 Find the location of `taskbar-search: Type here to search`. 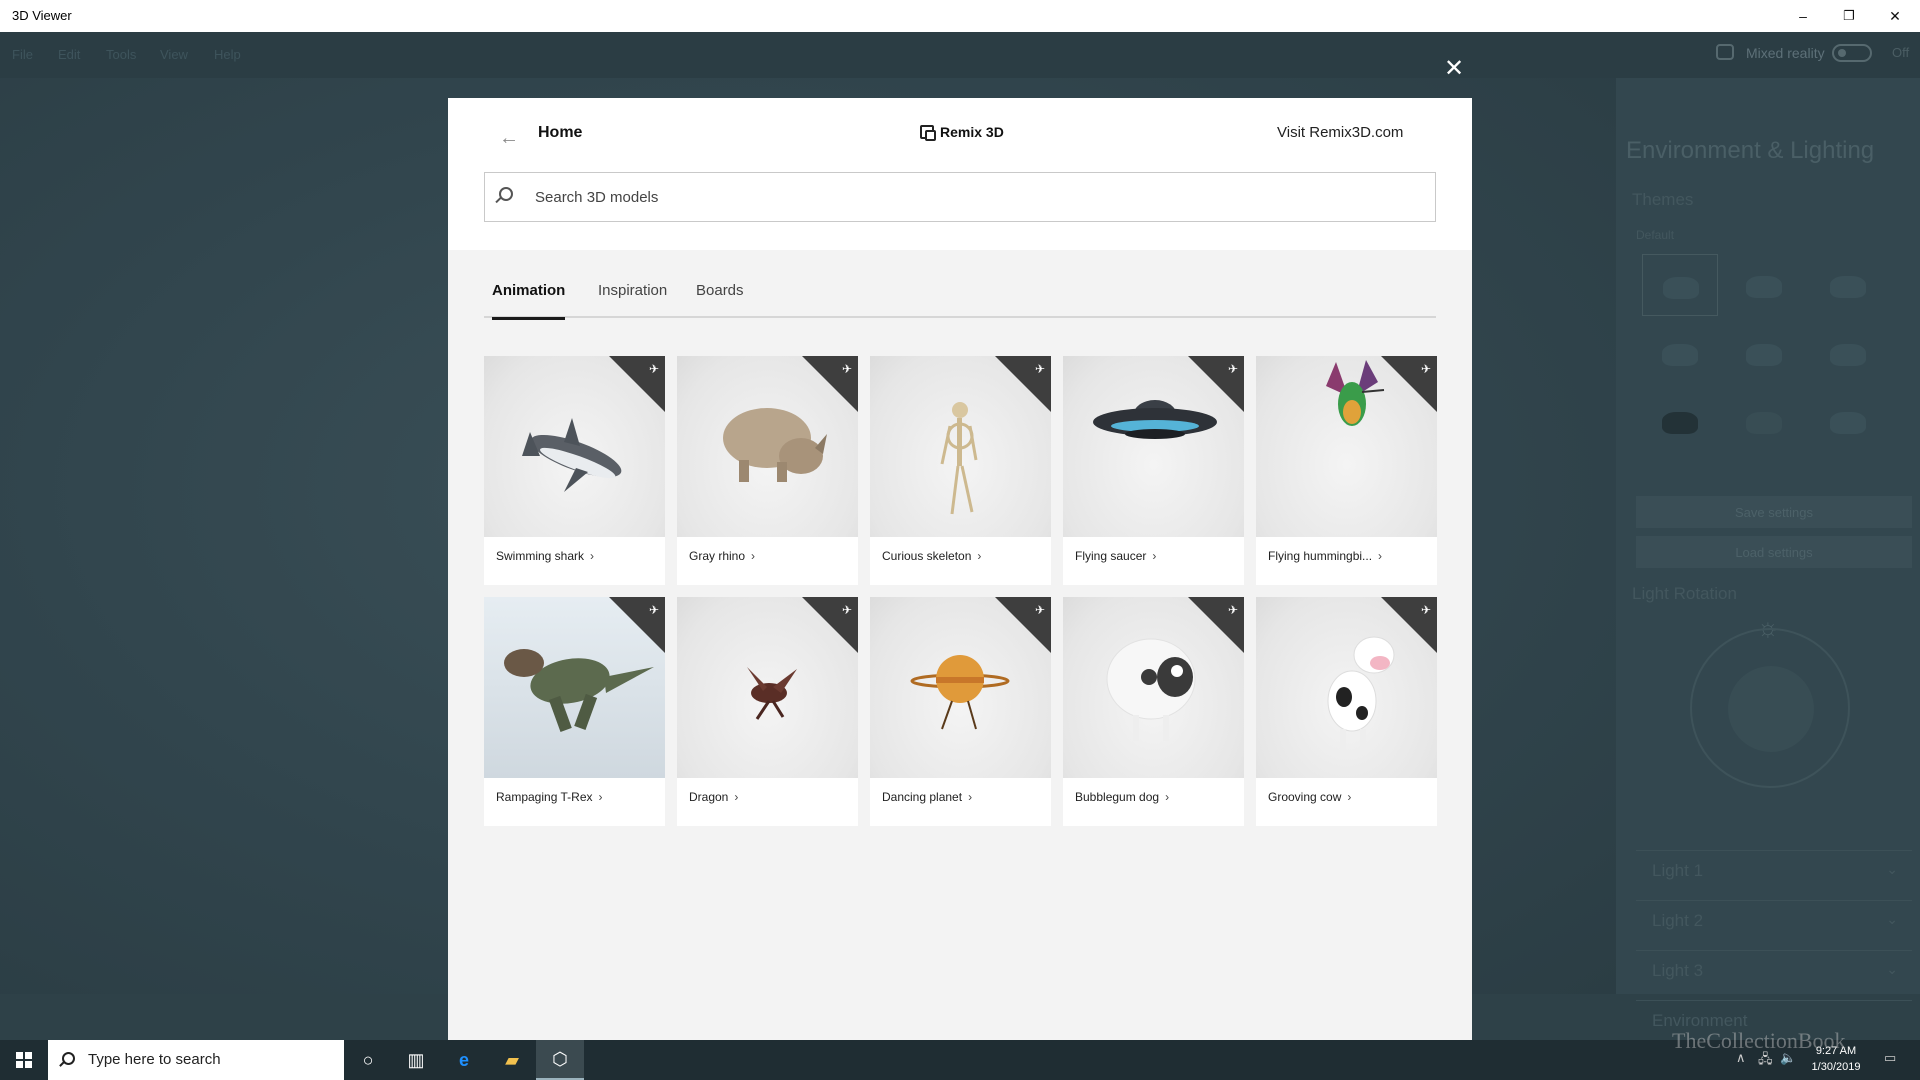

taskbar-search: Type here to search is located at coordinates (196, 1060).